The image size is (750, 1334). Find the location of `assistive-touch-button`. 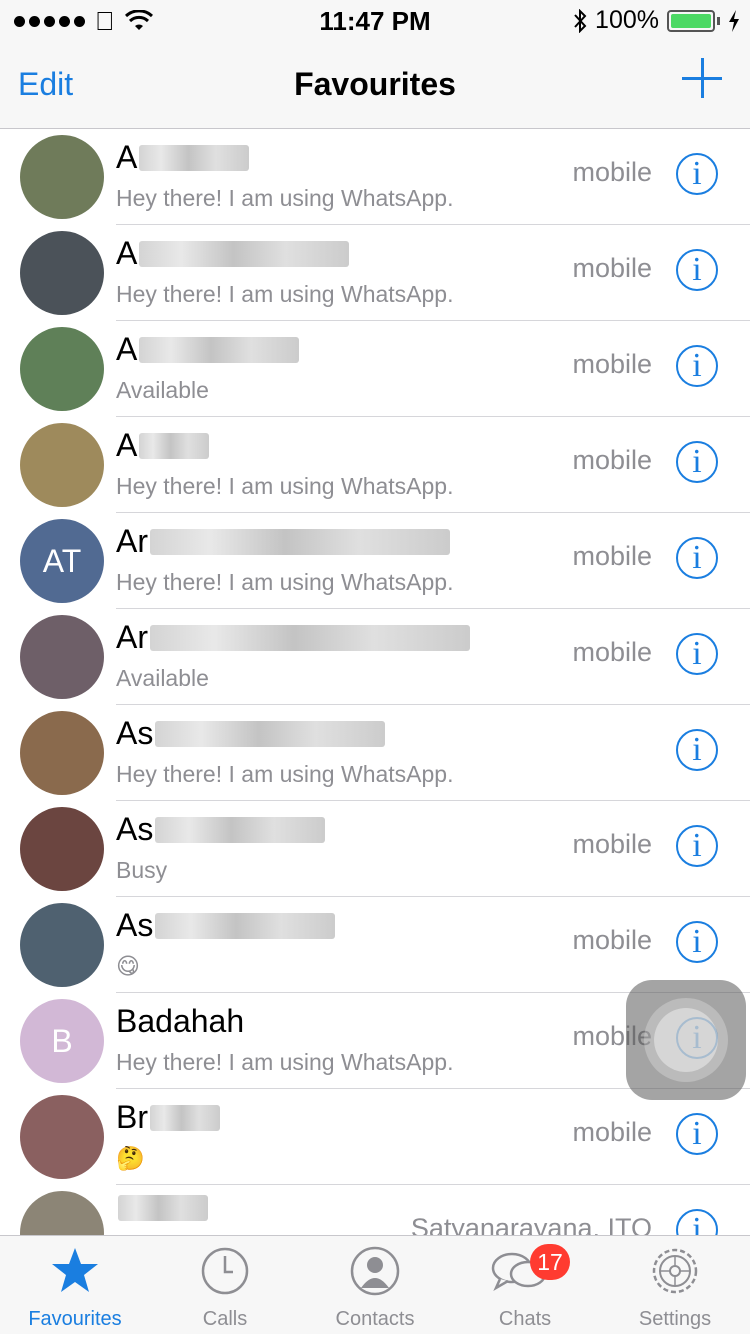

assistive-touch-button is located at coordinates (686, 1040).